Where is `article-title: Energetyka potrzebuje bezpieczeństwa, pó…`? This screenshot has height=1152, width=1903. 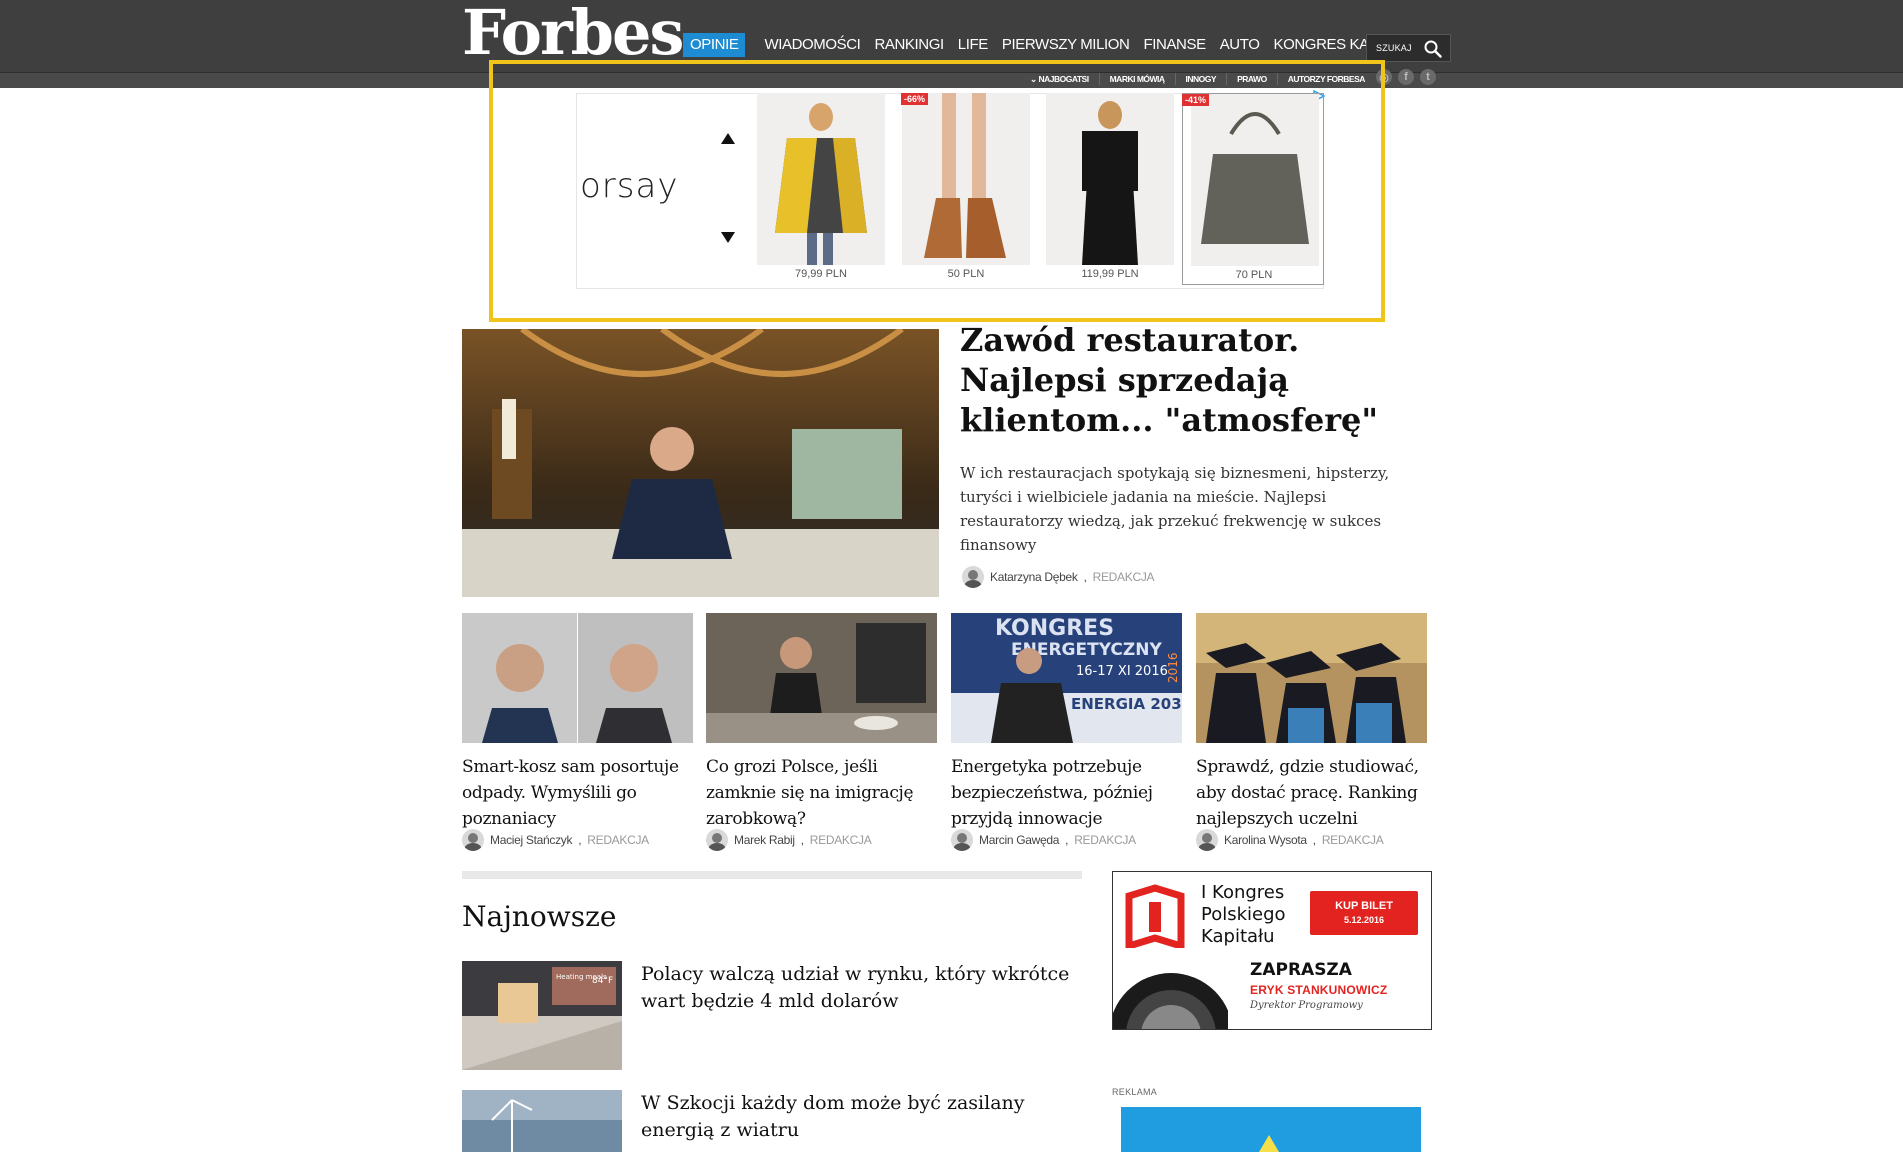 article-title: Energetyka potrzebuje bezpieczeństwa, pó… is located at coordinates (1066, 793).